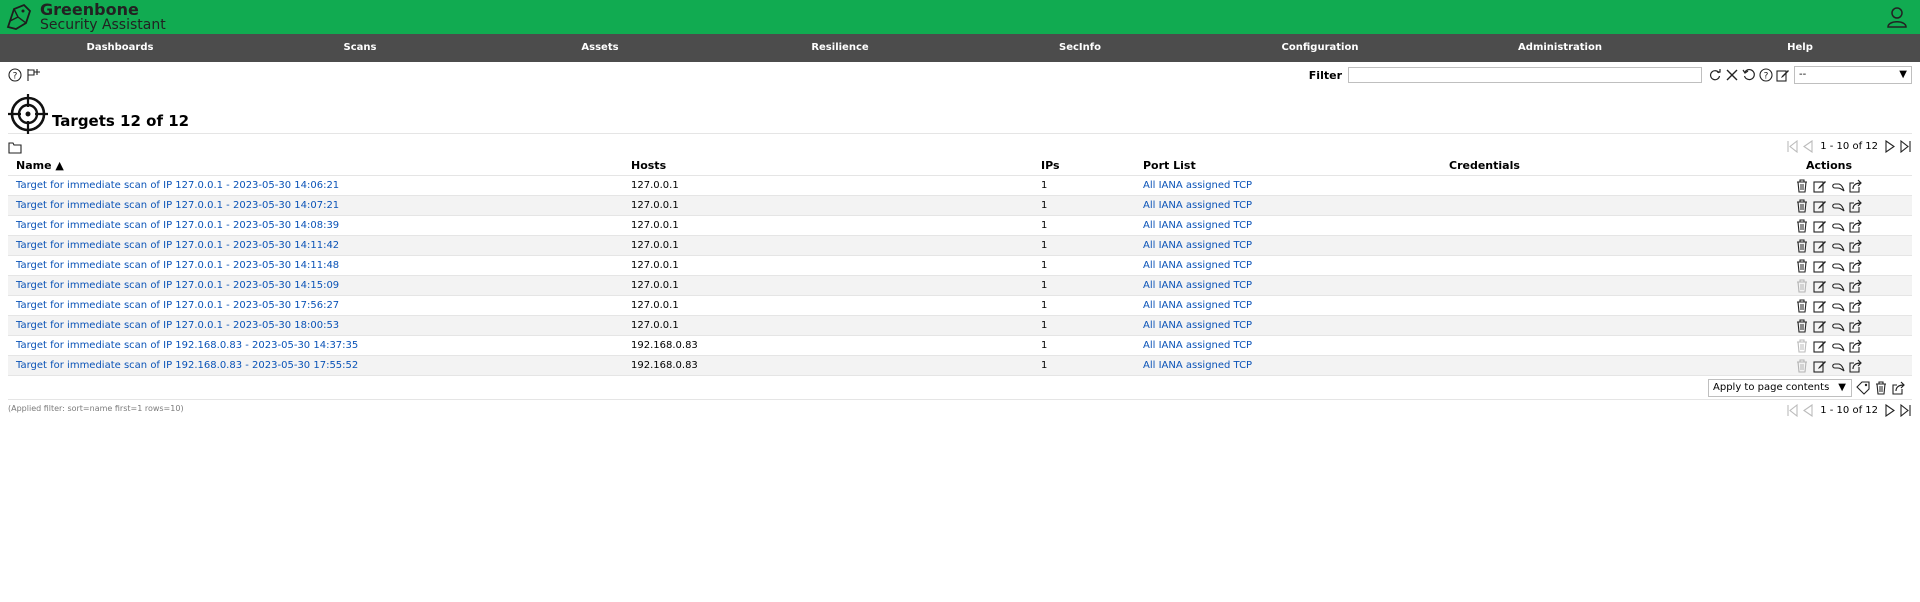 The width and height of the screenshot is (1920, 602). What do you see at coordinates (1288, 166) in the screenshot?
I see `column-header-port-list: Port List` at bounding box center [1288, 166].